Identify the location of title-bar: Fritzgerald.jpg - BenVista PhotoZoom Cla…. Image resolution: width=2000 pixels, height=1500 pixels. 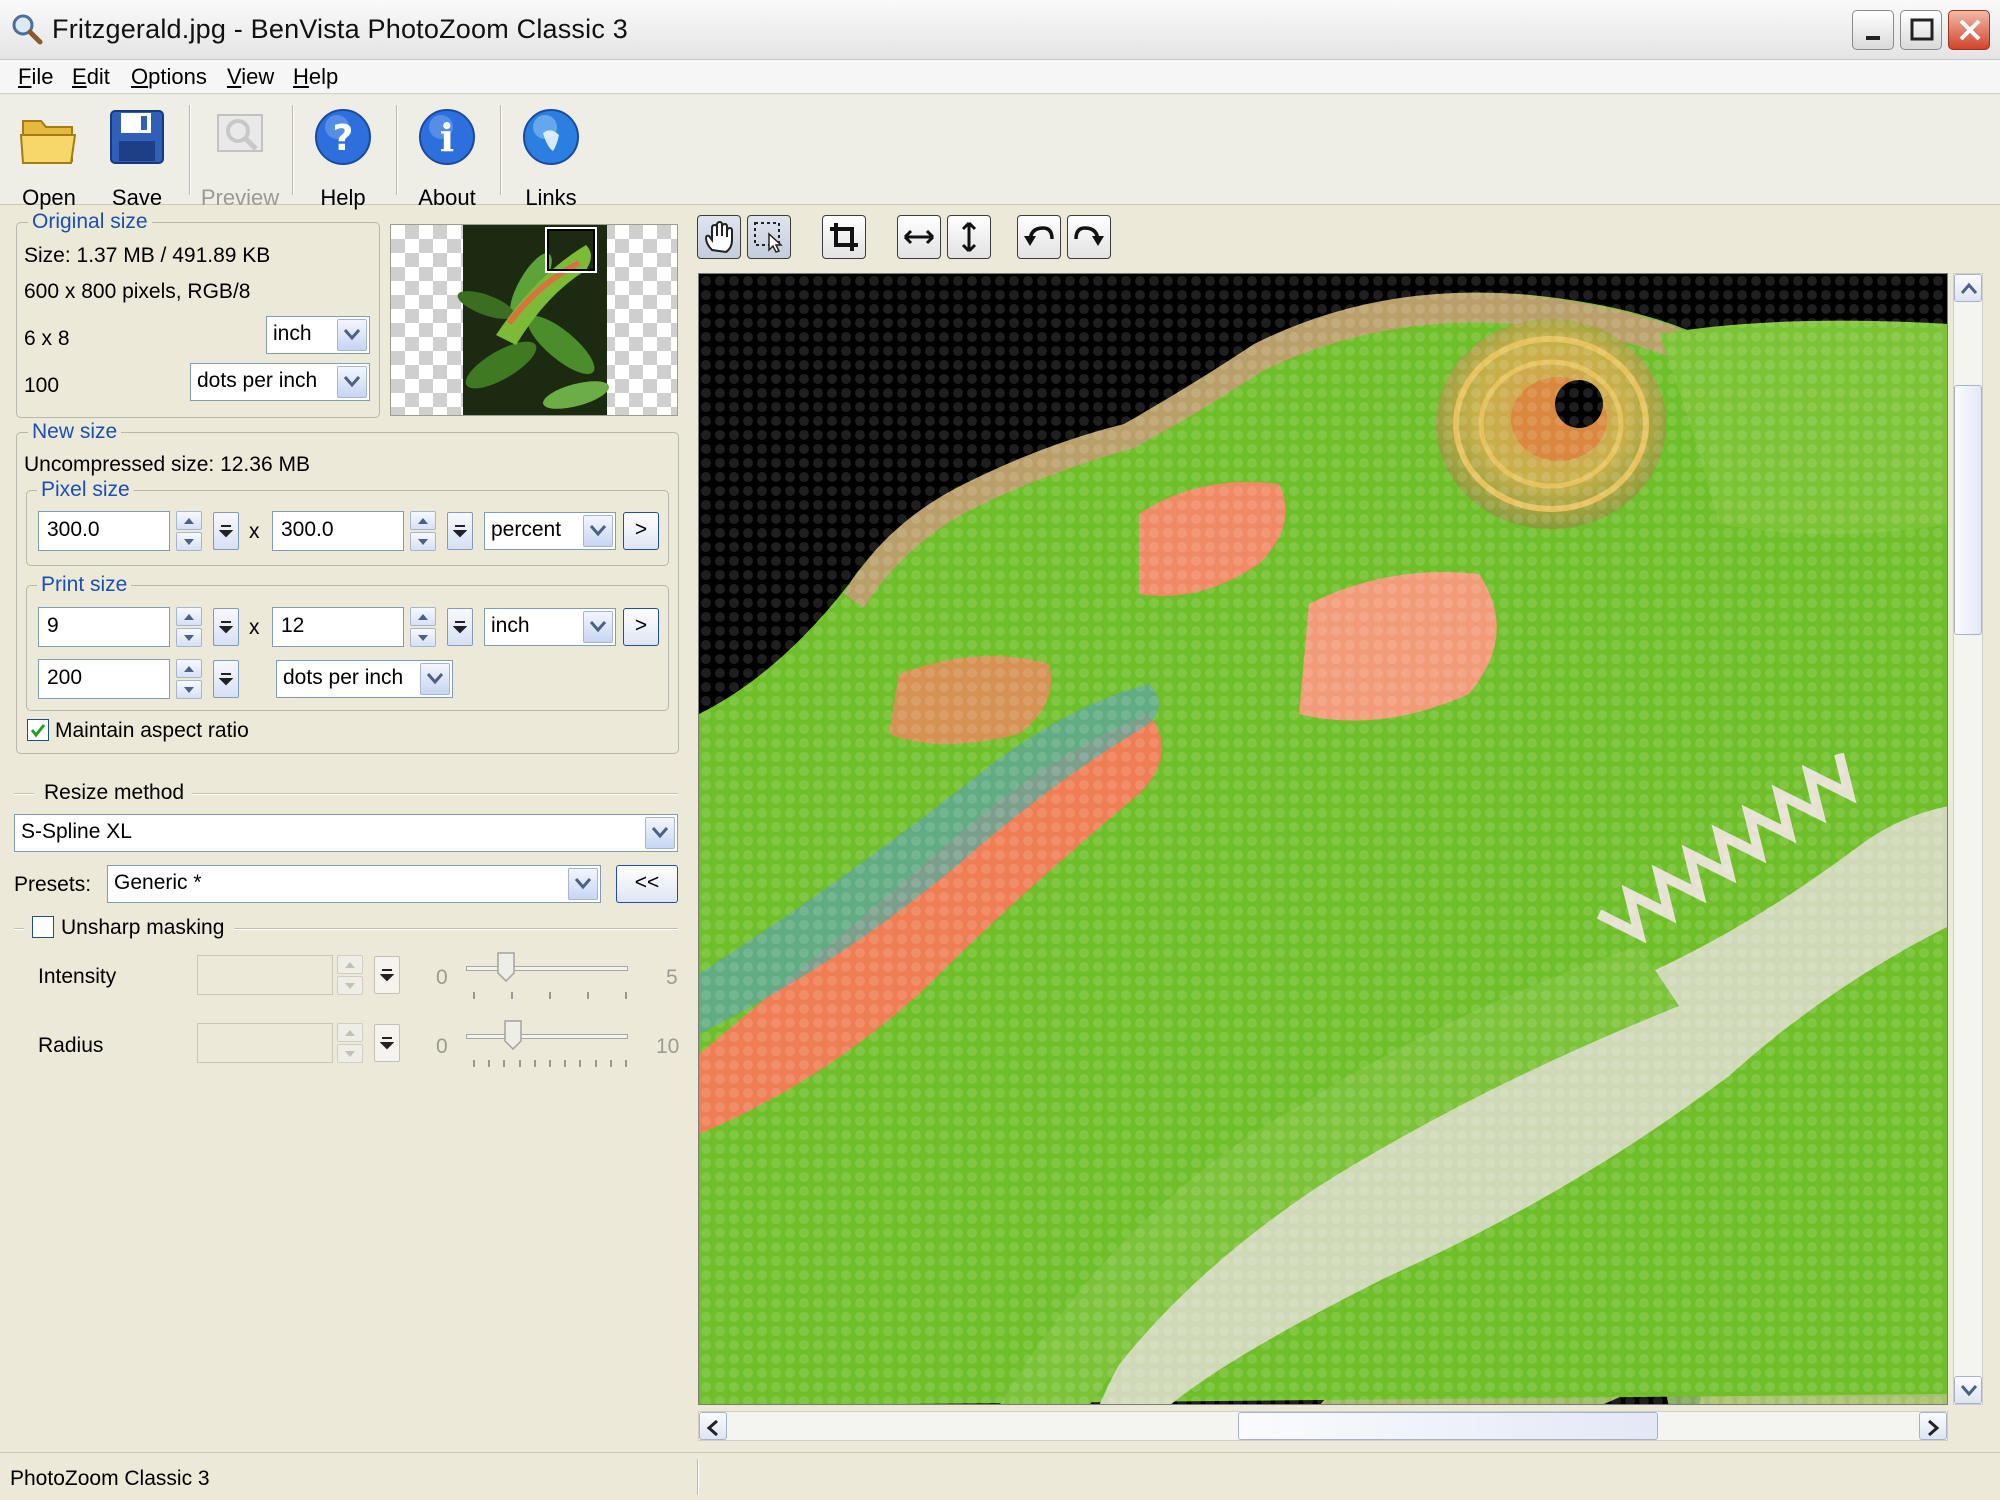
(1000, 30).